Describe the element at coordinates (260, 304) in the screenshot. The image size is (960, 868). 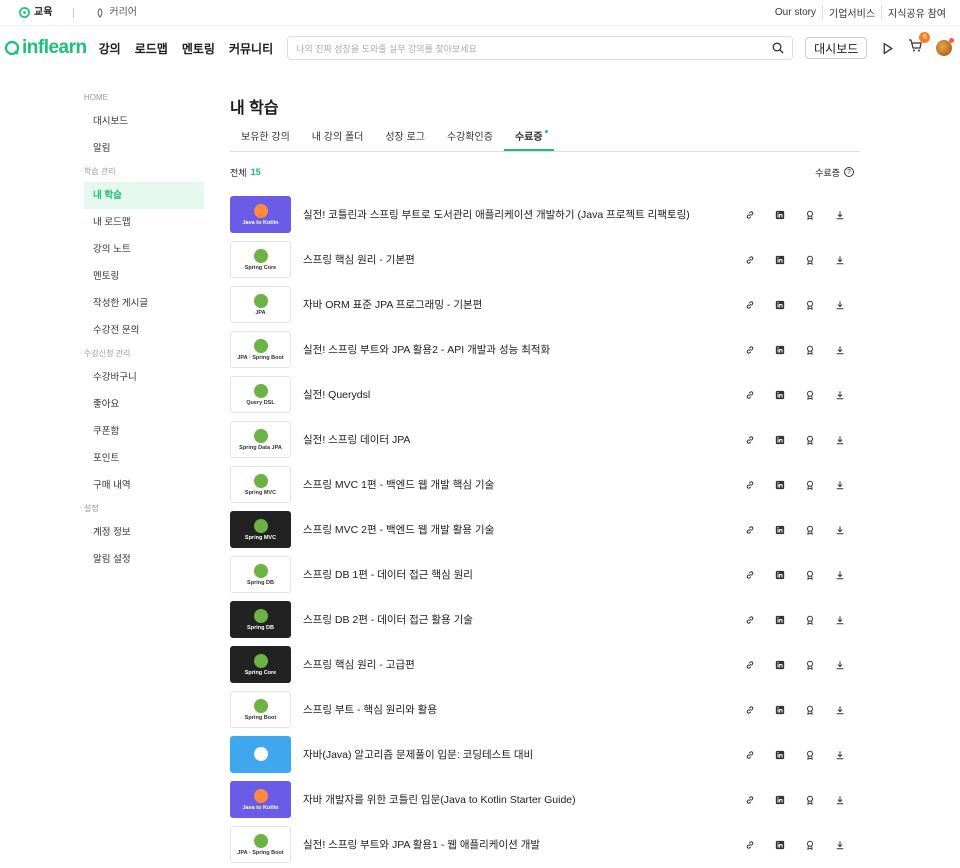
I see `course-thumbnail: JPA` at that location.